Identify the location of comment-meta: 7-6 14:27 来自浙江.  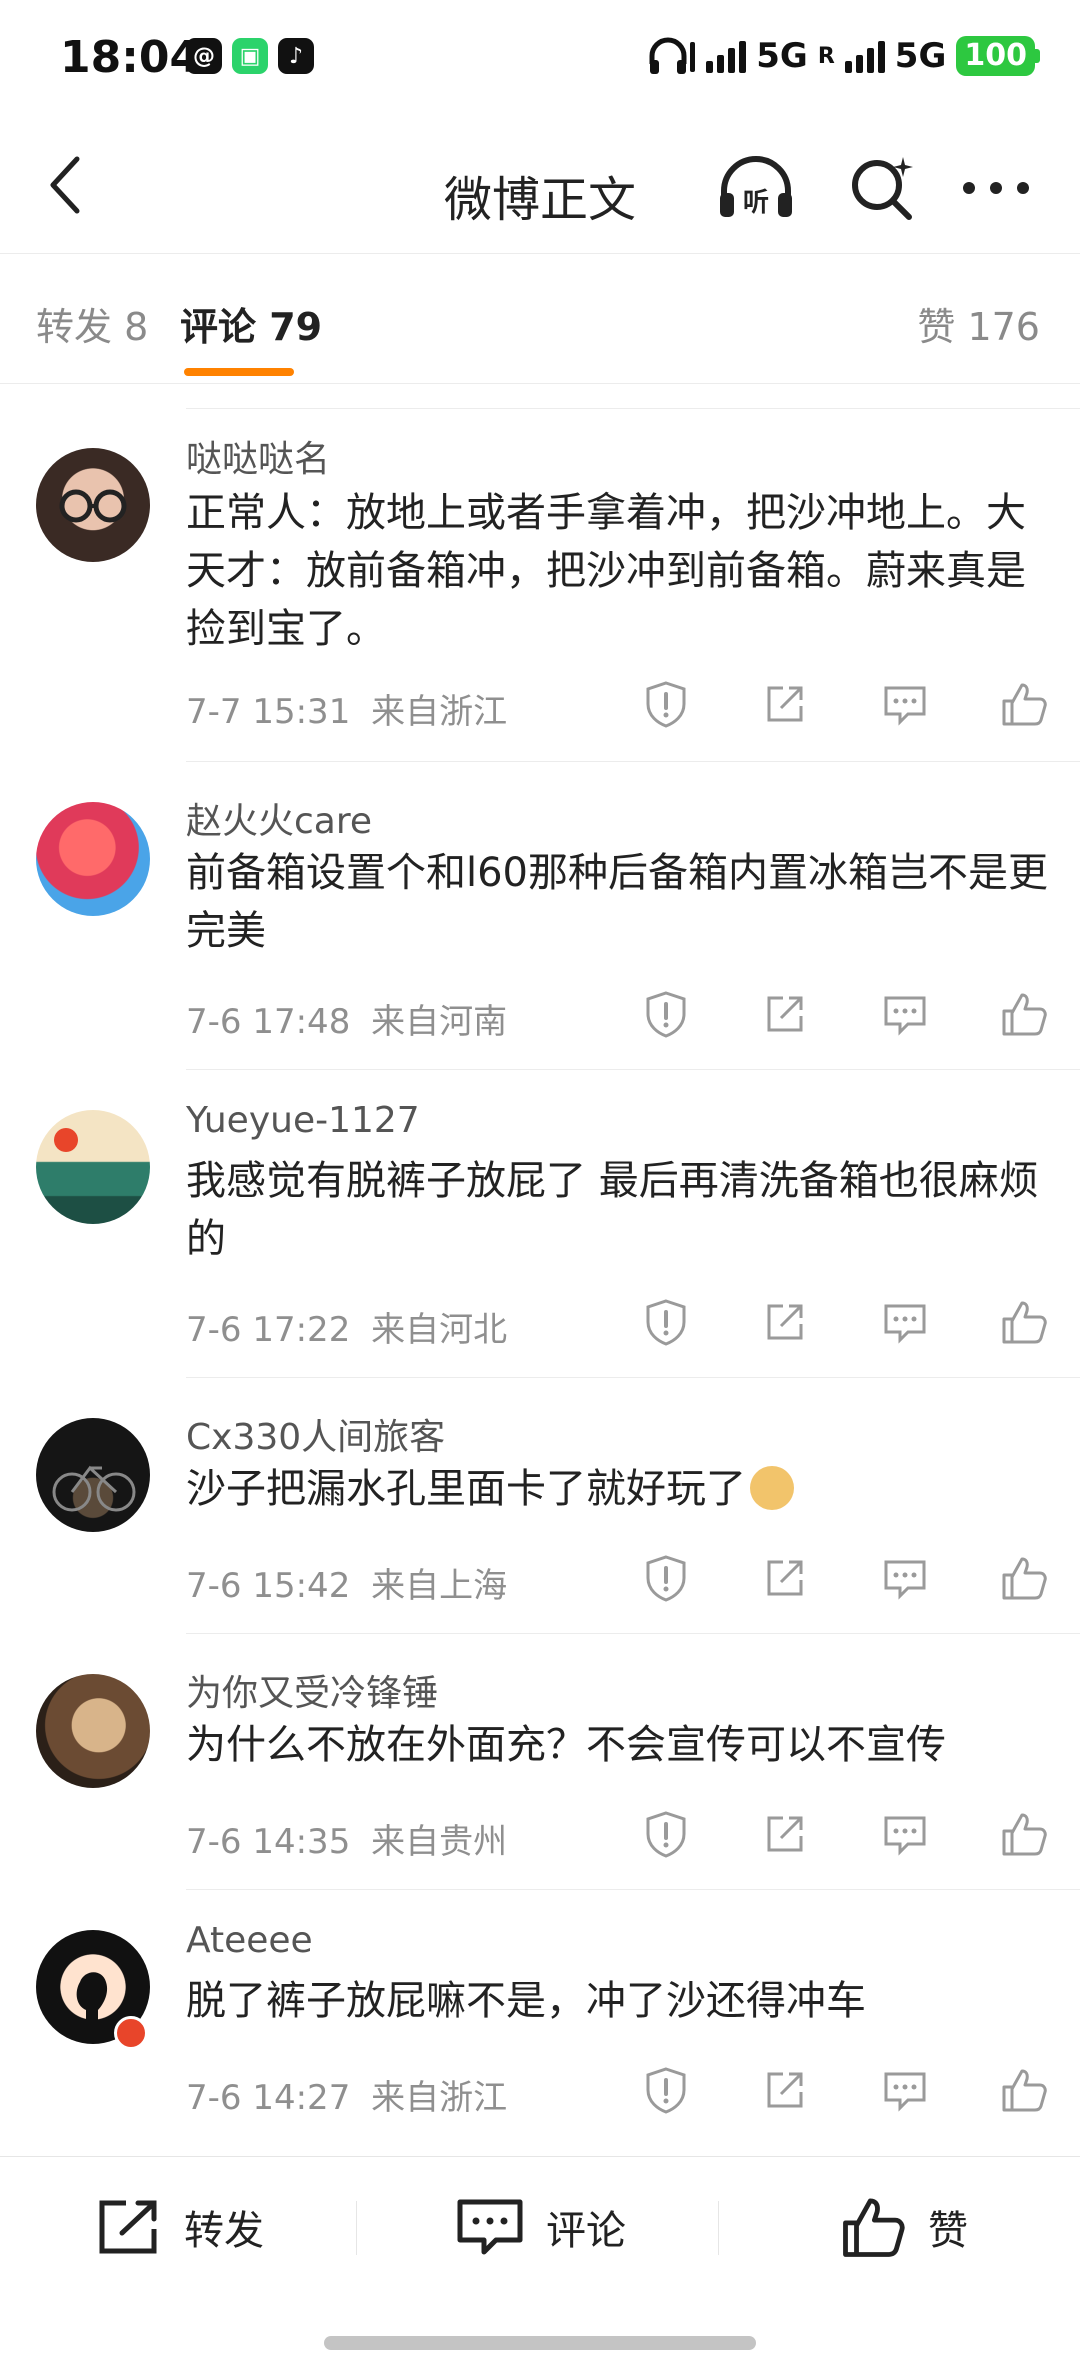
(346, 2094).